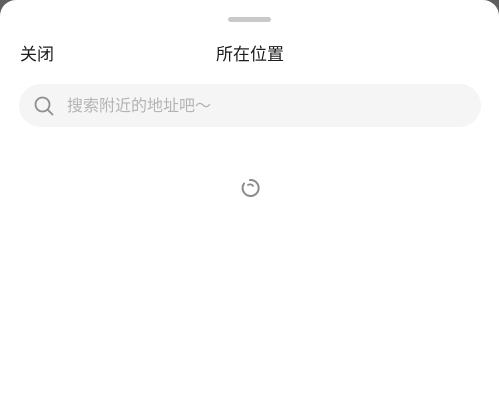 The height and width of the screenshot is (419, 499). I want to click on search-icon, so click(44, 106).